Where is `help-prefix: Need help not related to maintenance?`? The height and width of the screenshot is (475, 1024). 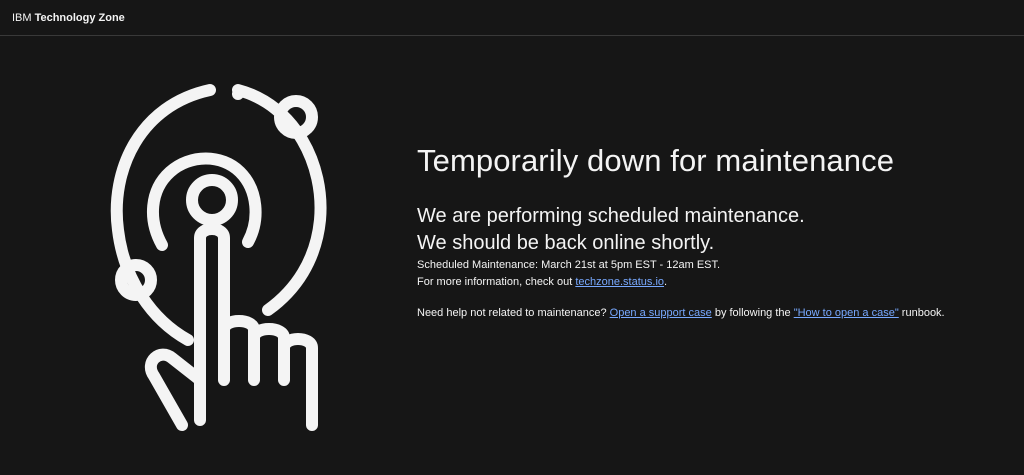 help-prefix: Need help not related to maintenance? is located at coordinates (513, 313).